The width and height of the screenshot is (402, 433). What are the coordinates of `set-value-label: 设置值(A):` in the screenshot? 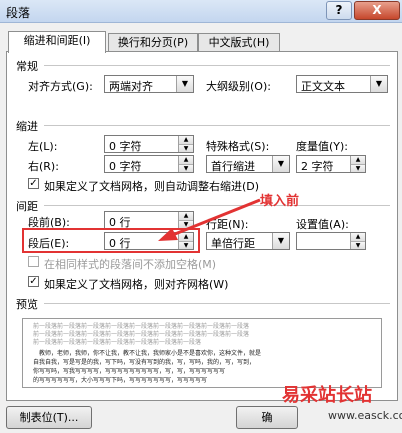 It's located at (322, 224).